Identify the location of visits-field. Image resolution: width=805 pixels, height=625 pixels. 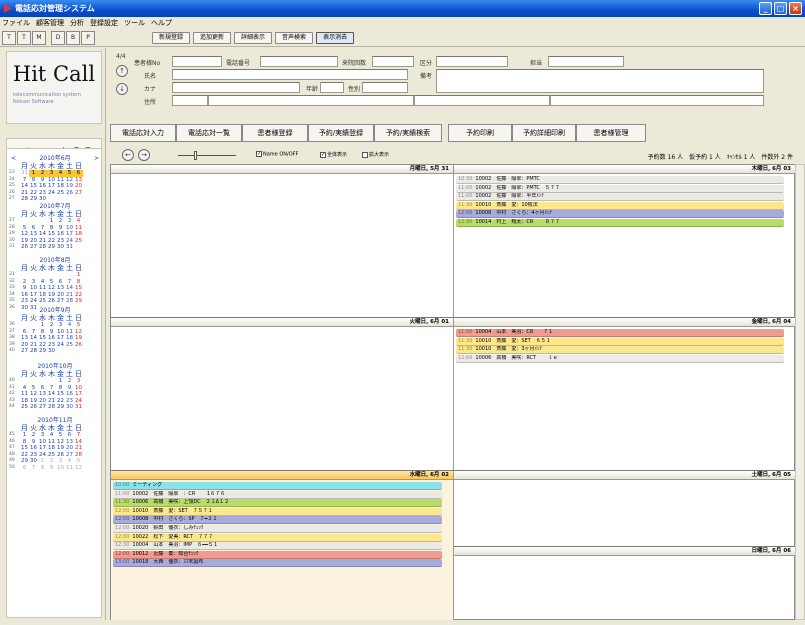
(393, 61).